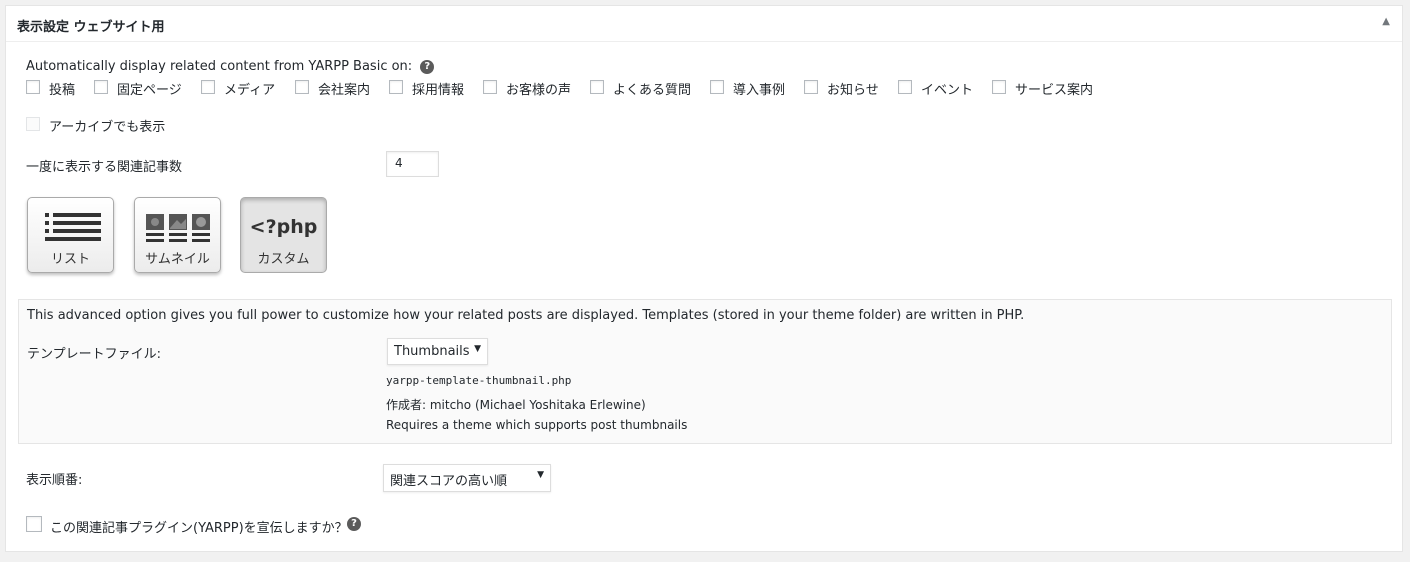  Describe the element at coordinates (853, 90) in the screenshot. I see `post-type-label: お知らせ` at that location.